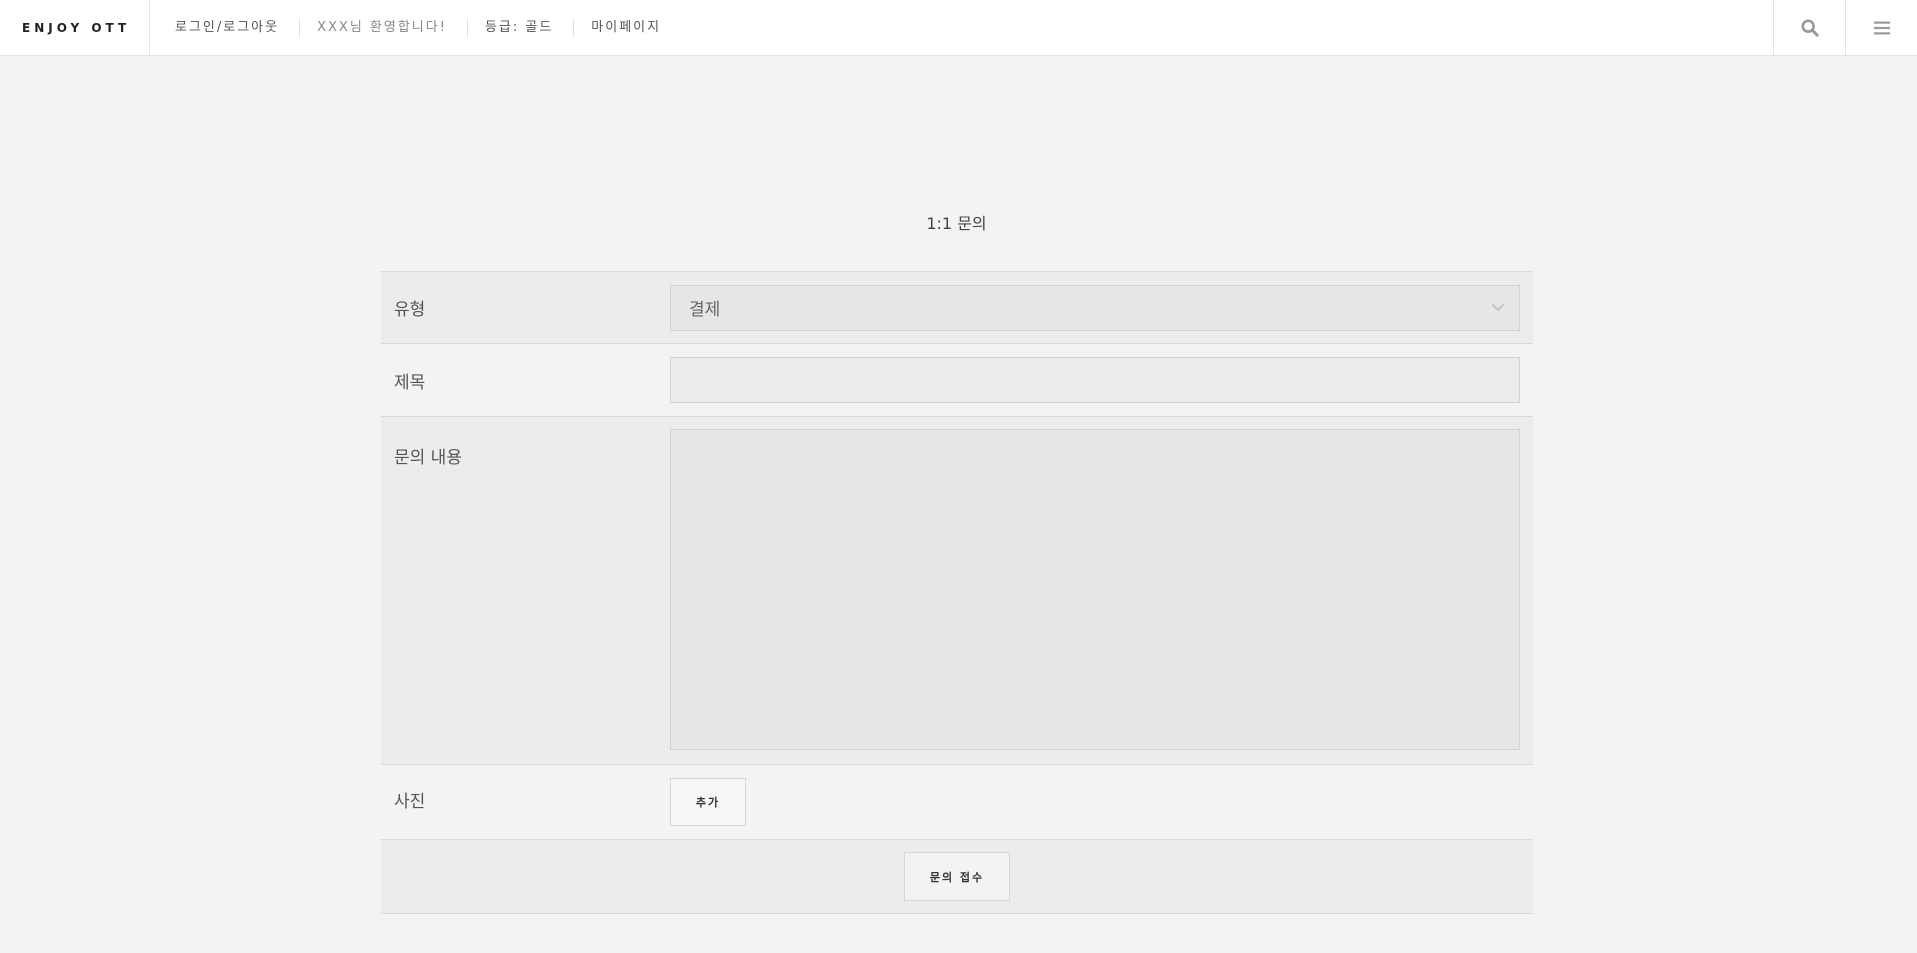 This screenshot has width=1917, height=953. What do you see at coordinates (636, 28) in the screenshot?
I see `nav-mypage: 마이페이지` at bounding box center [636, 28].